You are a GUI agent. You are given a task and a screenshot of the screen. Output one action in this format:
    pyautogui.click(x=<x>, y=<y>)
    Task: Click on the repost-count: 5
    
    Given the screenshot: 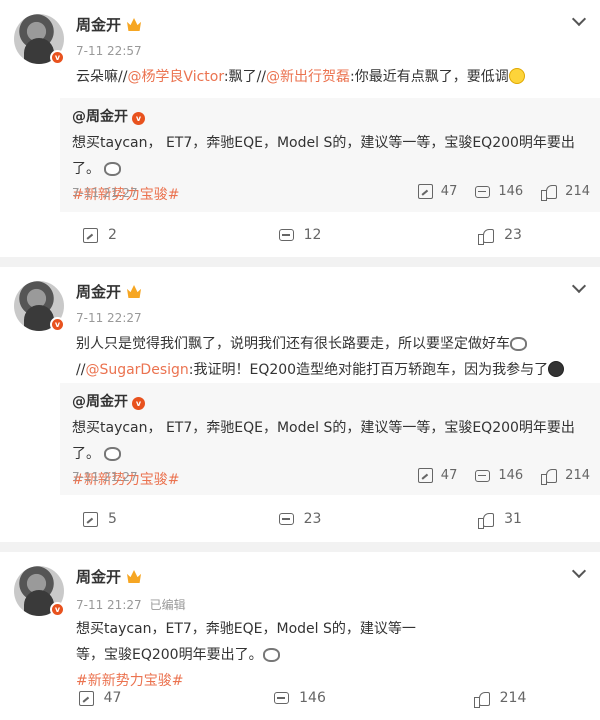 What is the action you would take?
    pyautogui.click(x=112, y=519)
    